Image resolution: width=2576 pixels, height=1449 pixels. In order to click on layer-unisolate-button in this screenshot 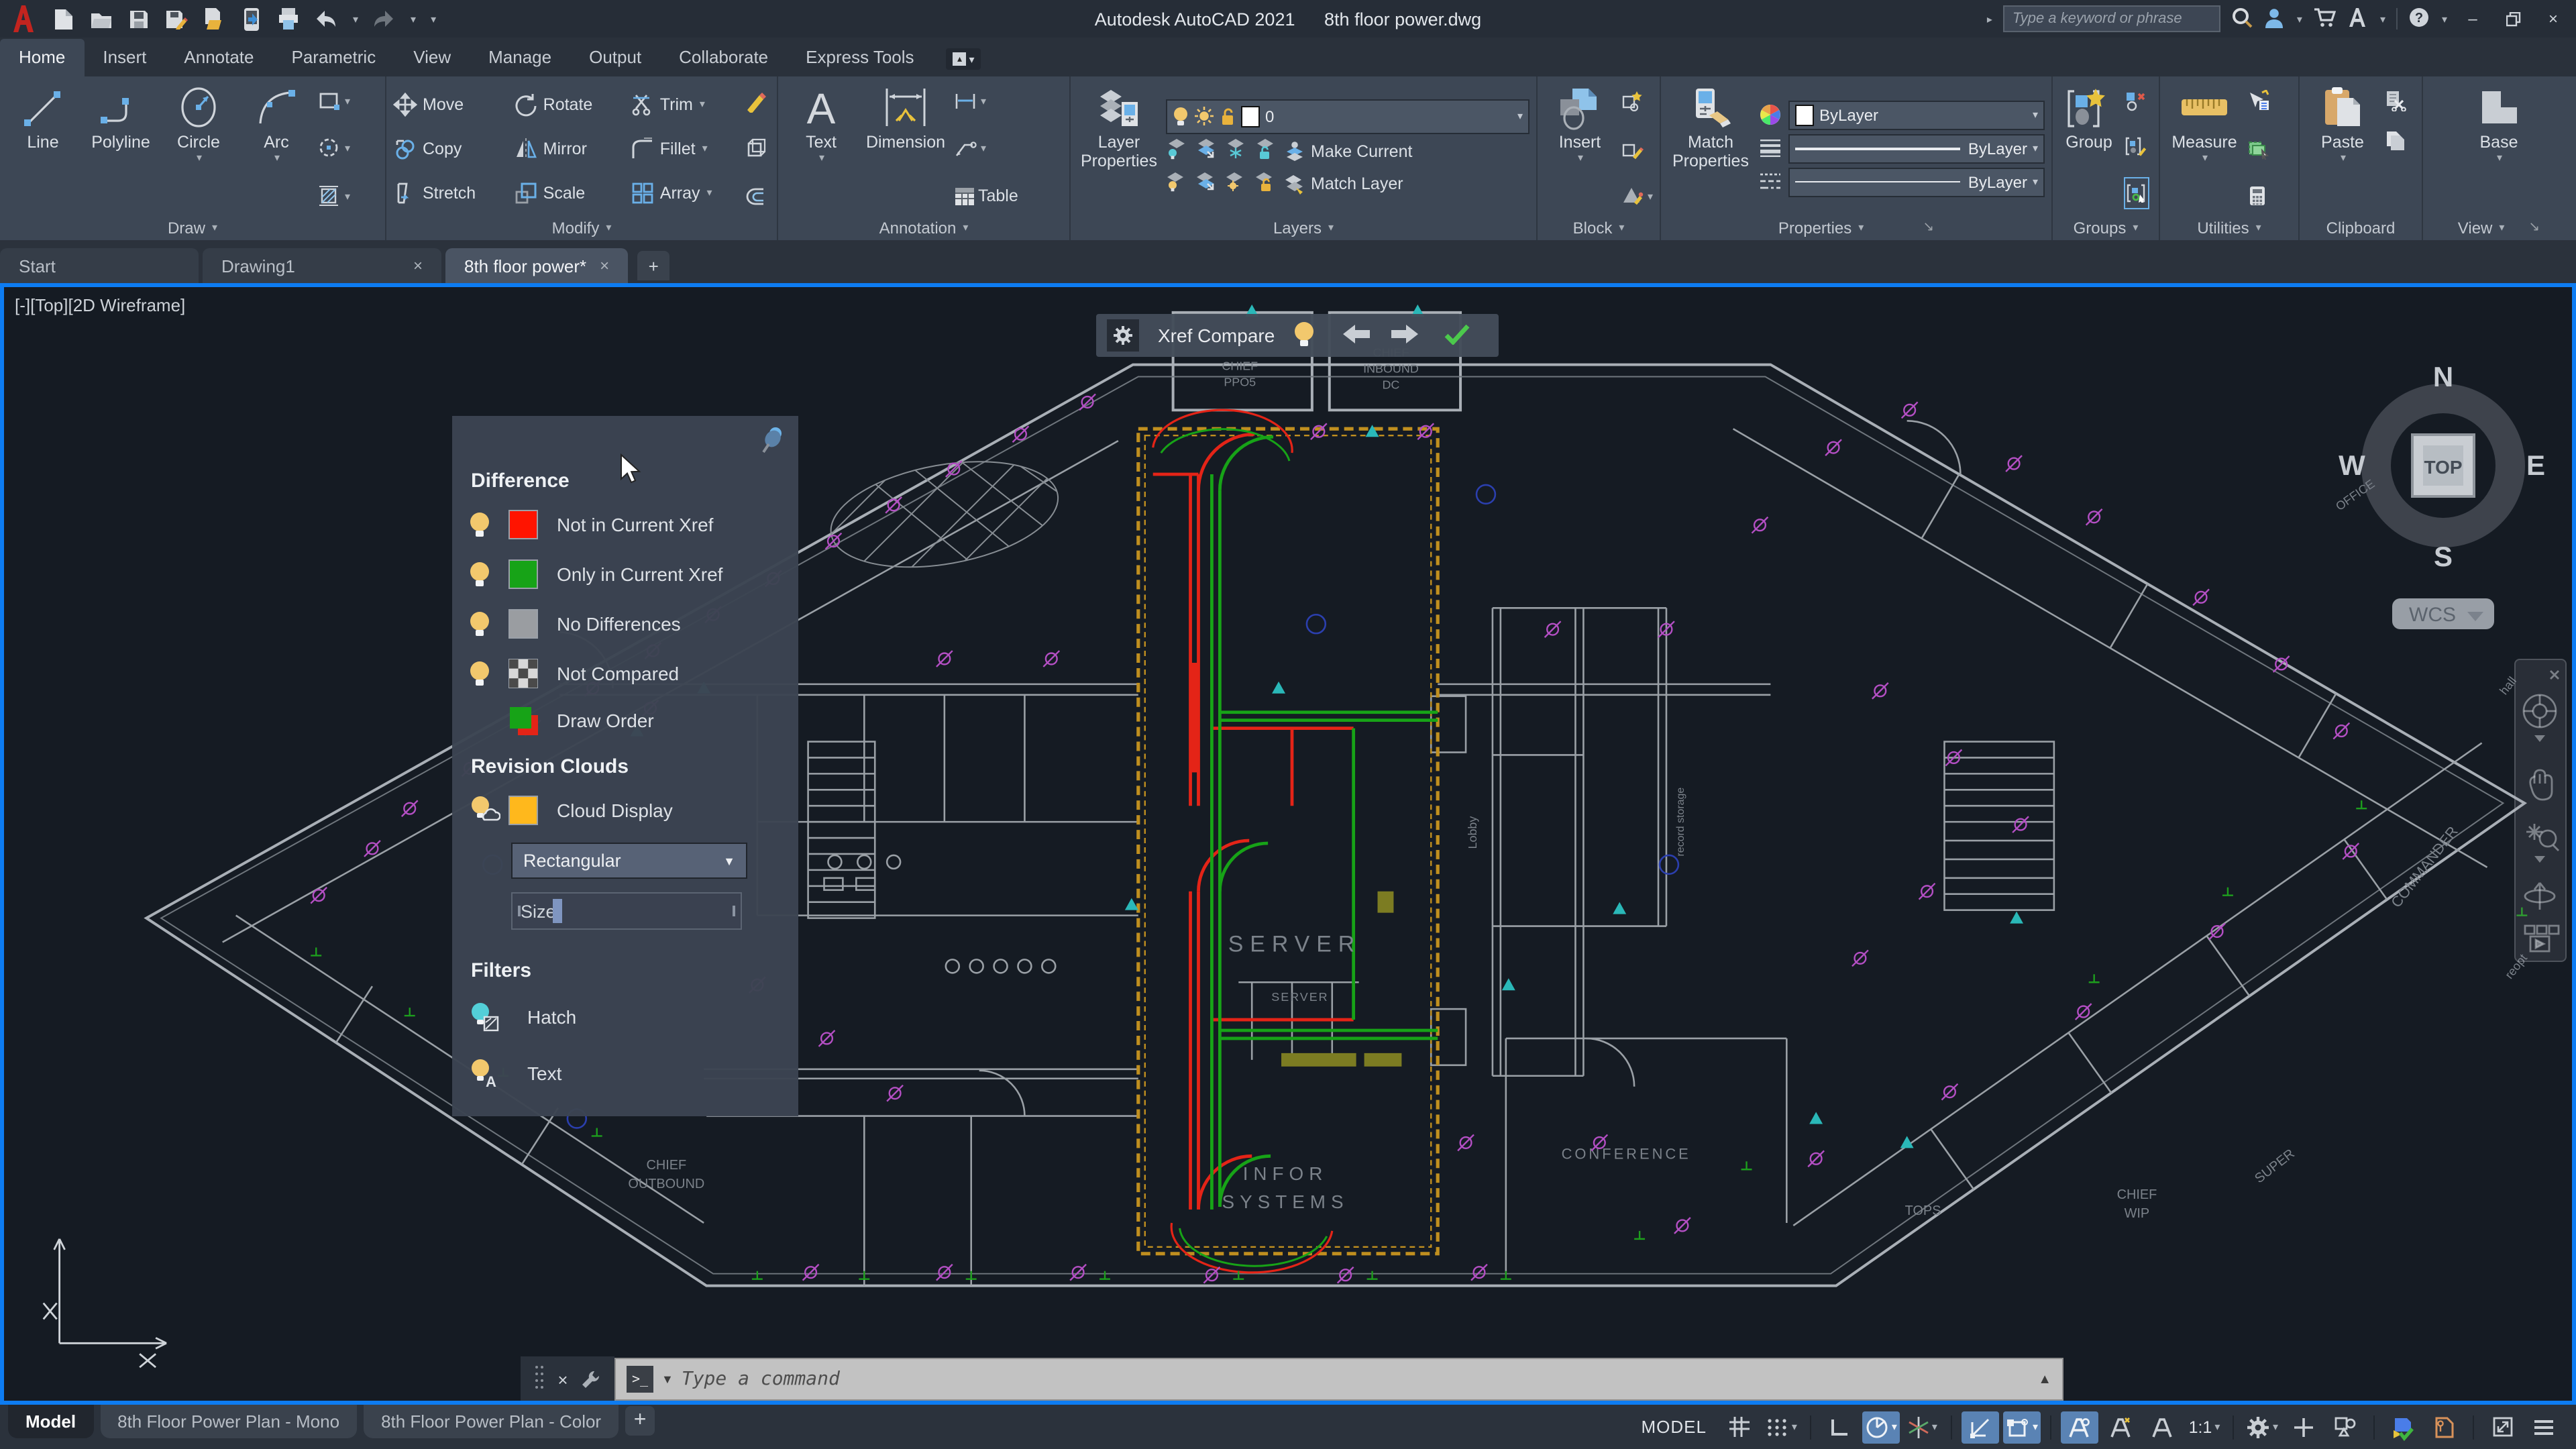, I will do `click(1206, 184)`.